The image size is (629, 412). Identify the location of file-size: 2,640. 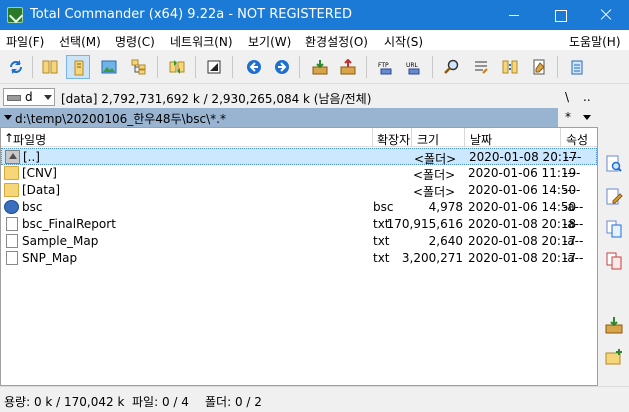
(445, 241).